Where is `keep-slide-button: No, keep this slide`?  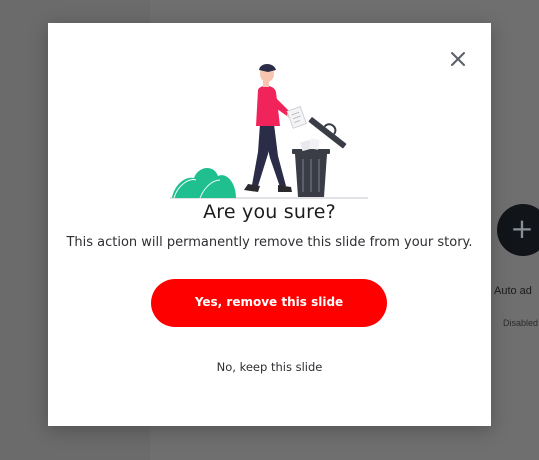 keep-slide-button: No, keep this slide is located at coordinates (269, 367).